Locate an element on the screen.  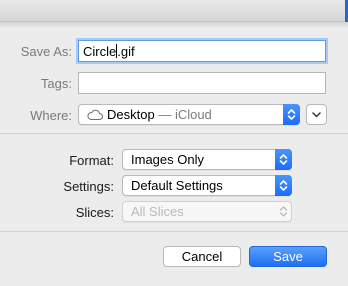
where-value: Desktop — iCloud is located at coordinates (159, 114).